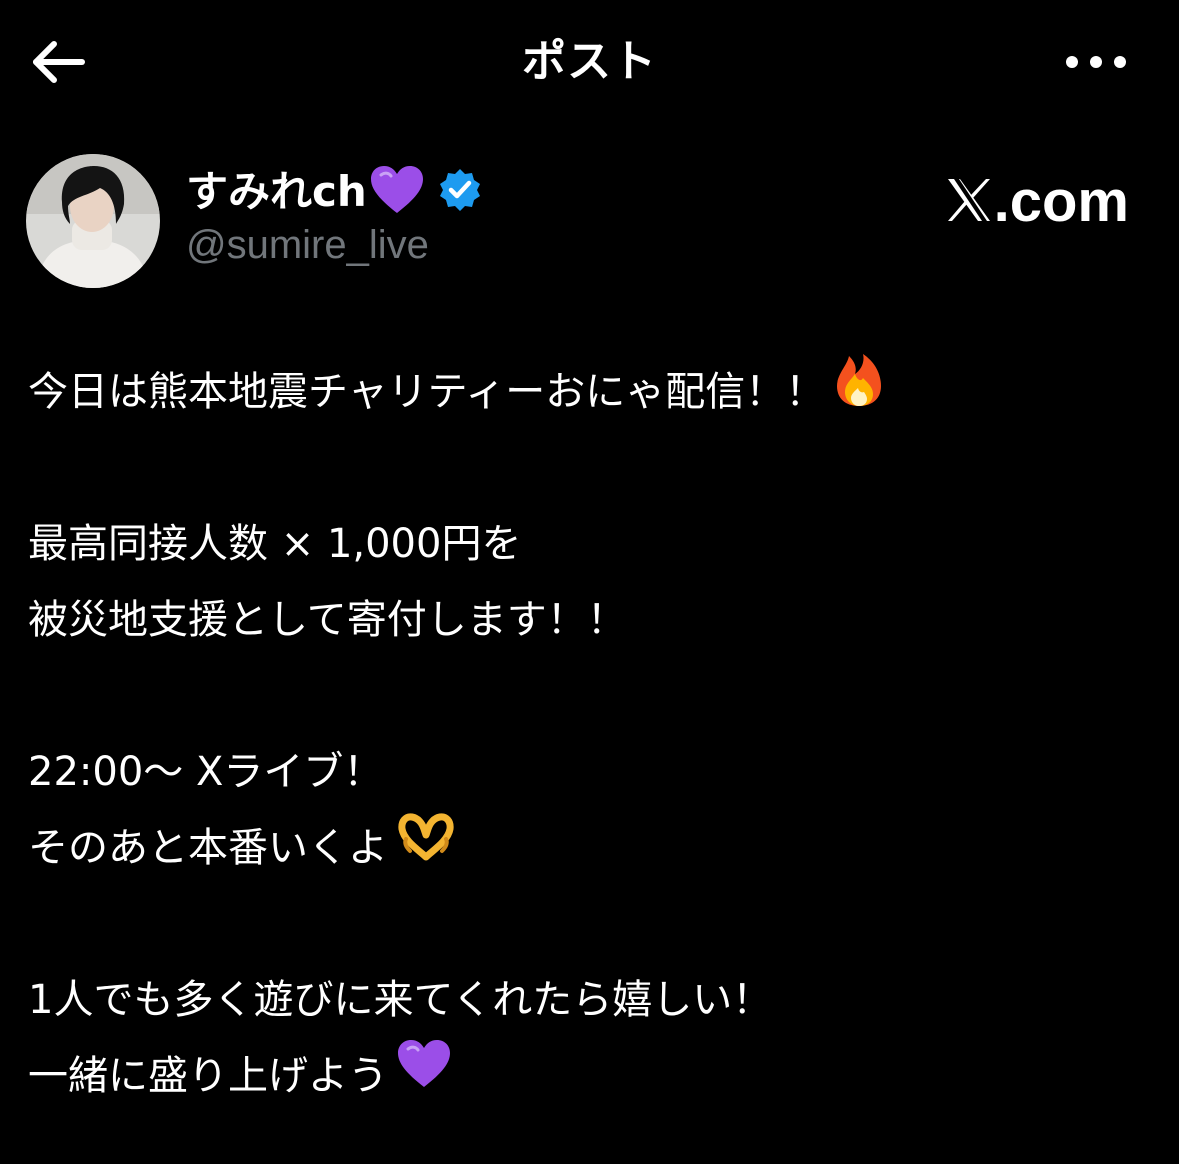  I want to click on x-logo-icon, so click(969, 202).